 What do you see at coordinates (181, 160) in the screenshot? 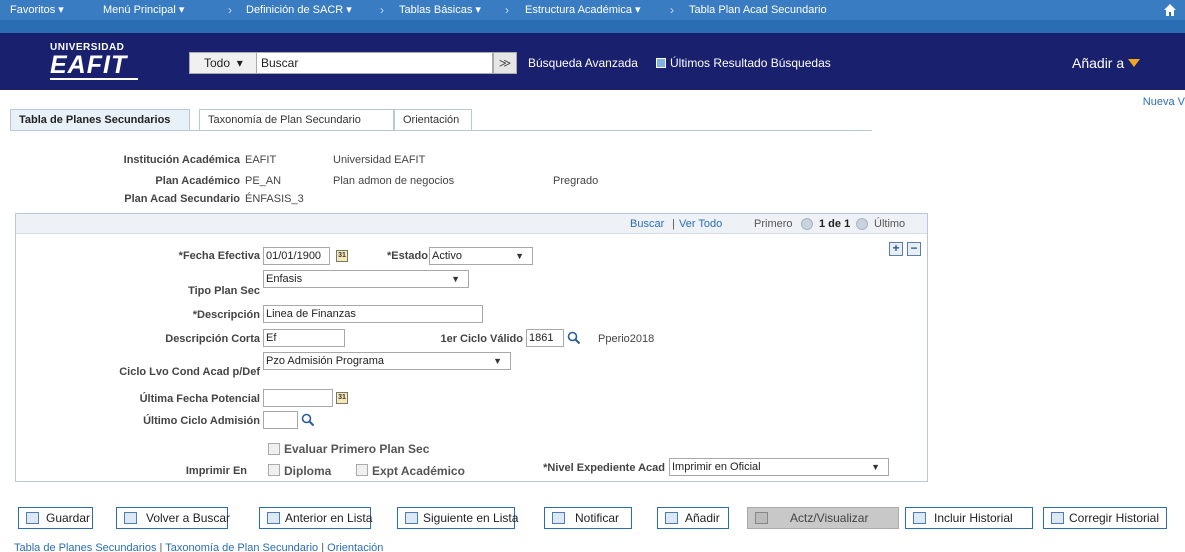
I see `institution-label: Institución Académica` at bounding box center [181, 160].